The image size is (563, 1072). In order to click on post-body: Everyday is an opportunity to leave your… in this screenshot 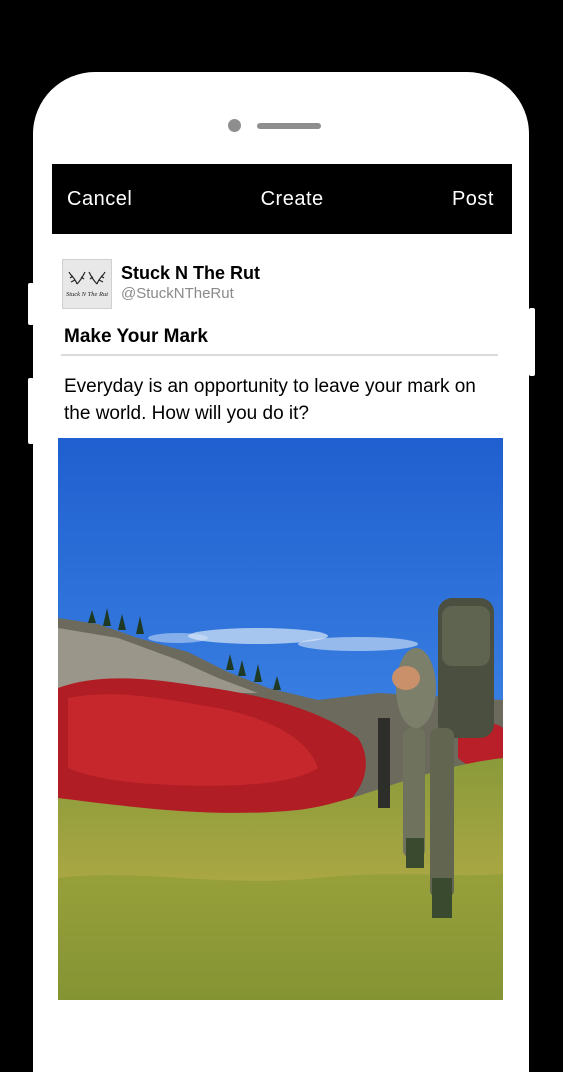, I will do `click(279, 400)`.